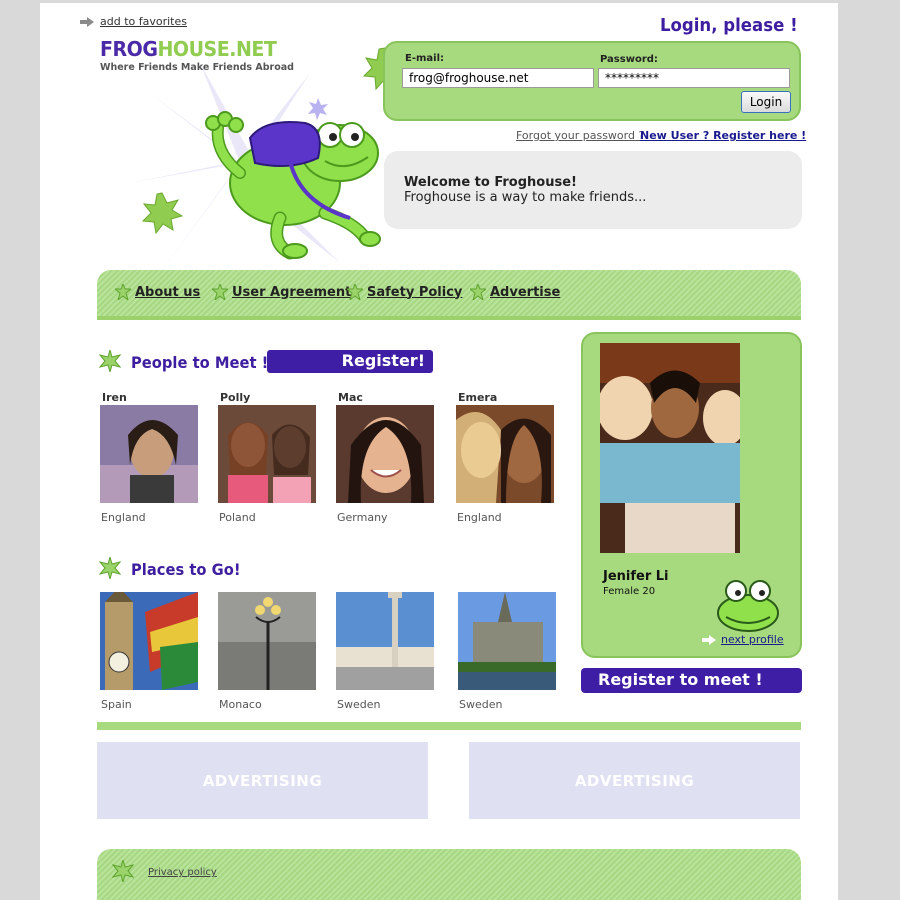 This screenshot has height=900, width=900. Describe the element at coordinates (629, 59) in the screenshot. I see `password-label: Password:` at that location.